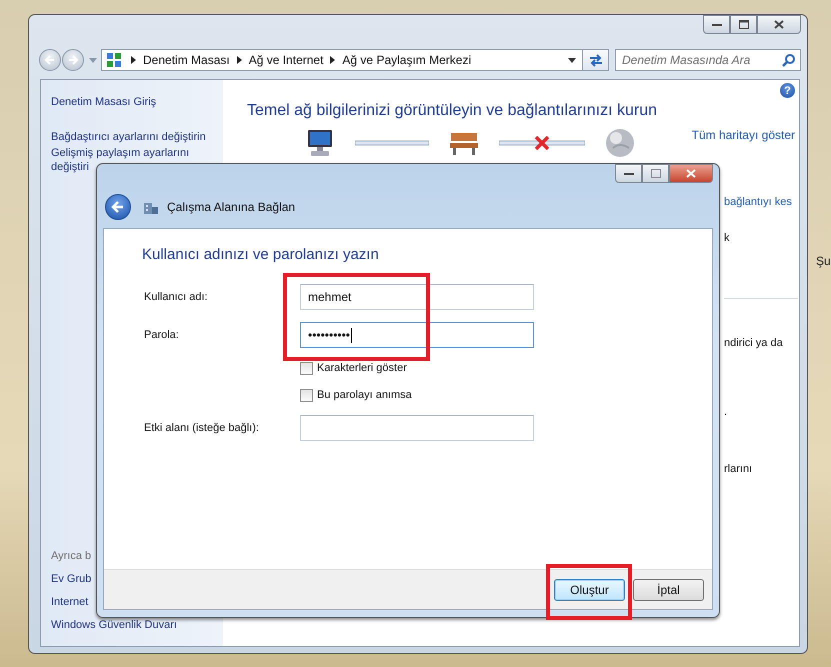 This screenshot has width=831, height=667. What do you see at coordinates (754, 343) in the screenshot?
I see `text-fragment: ndirici ya da` at bounding box center [754, 343].